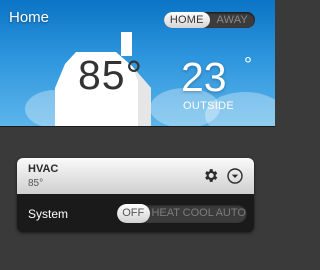  Describe the element at coordinates (36, 183) in the screenshot. I see `hvac-current-temp: 85°` at that location.